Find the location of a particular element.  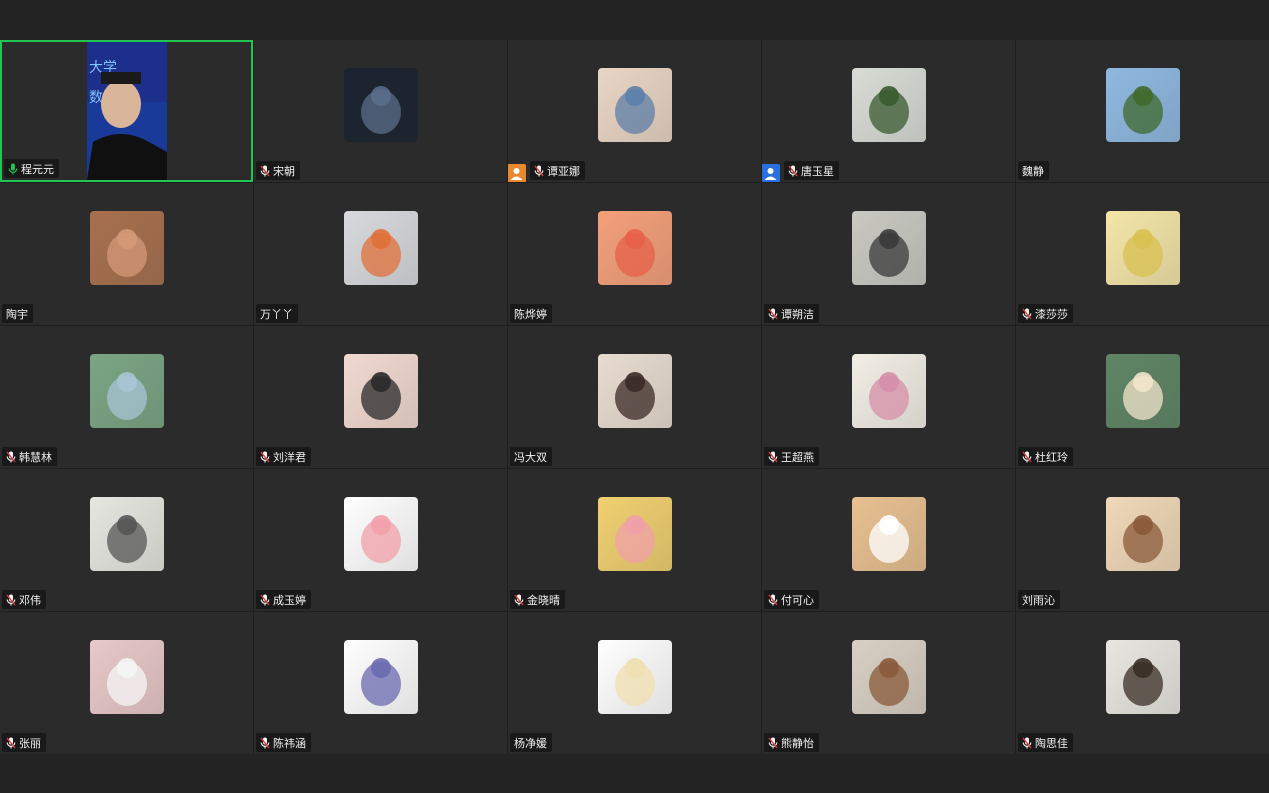

participant-tile: 刘洋君 is located at coordinates (380, 397).